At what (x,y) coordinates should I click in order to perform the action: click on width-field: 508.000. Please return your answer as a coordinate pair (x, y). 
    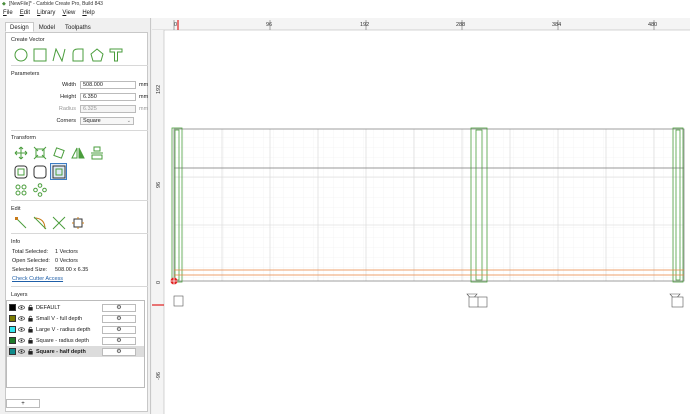
    Looking at the image, I should click on (108, 85).